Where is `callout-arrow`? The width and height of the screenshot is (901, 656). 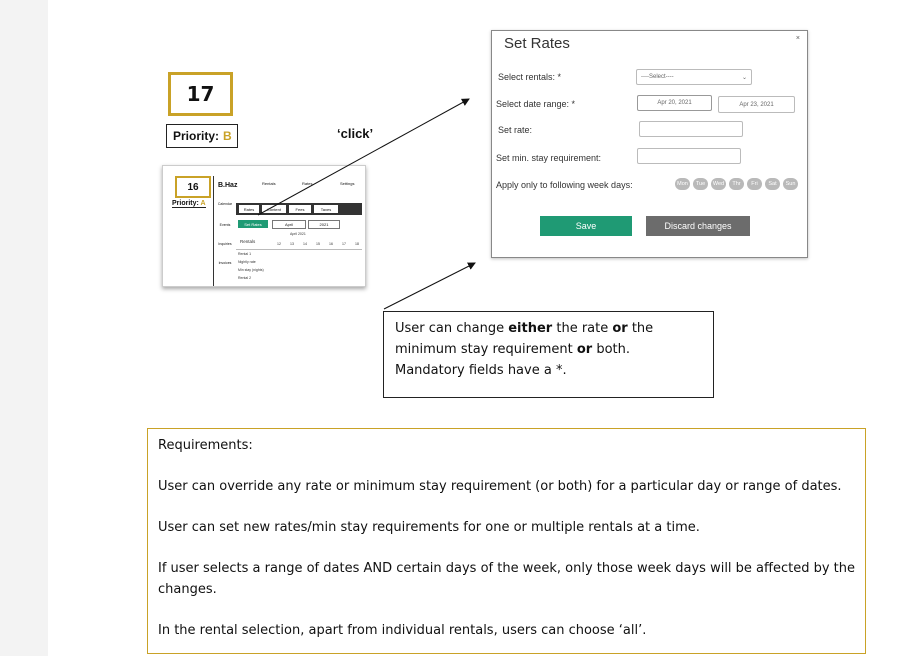
callout-arrow is located at coordinates (429, 286).